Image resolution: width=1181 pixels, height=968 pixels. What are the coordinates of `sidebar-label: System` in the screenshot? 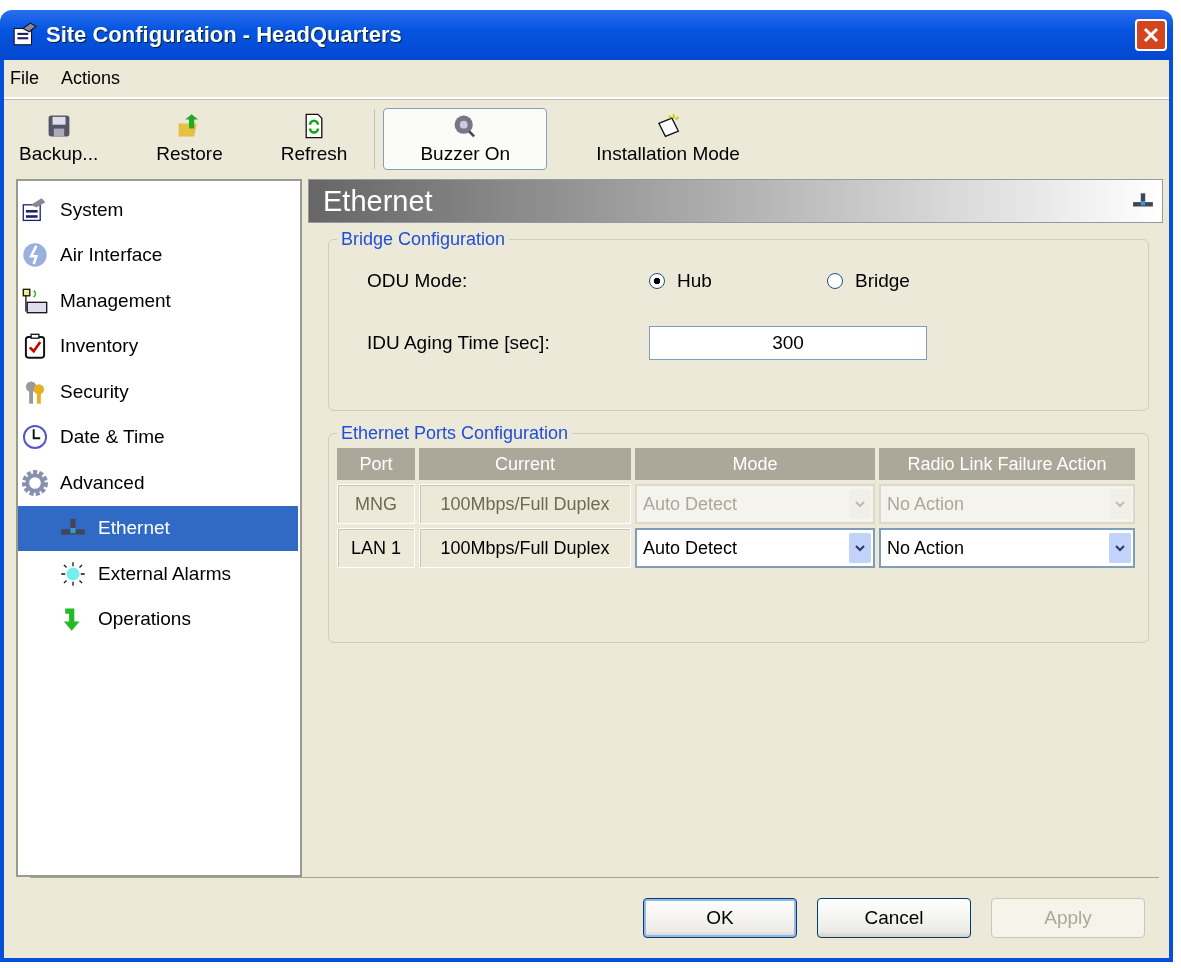 It's located at (92, 209).